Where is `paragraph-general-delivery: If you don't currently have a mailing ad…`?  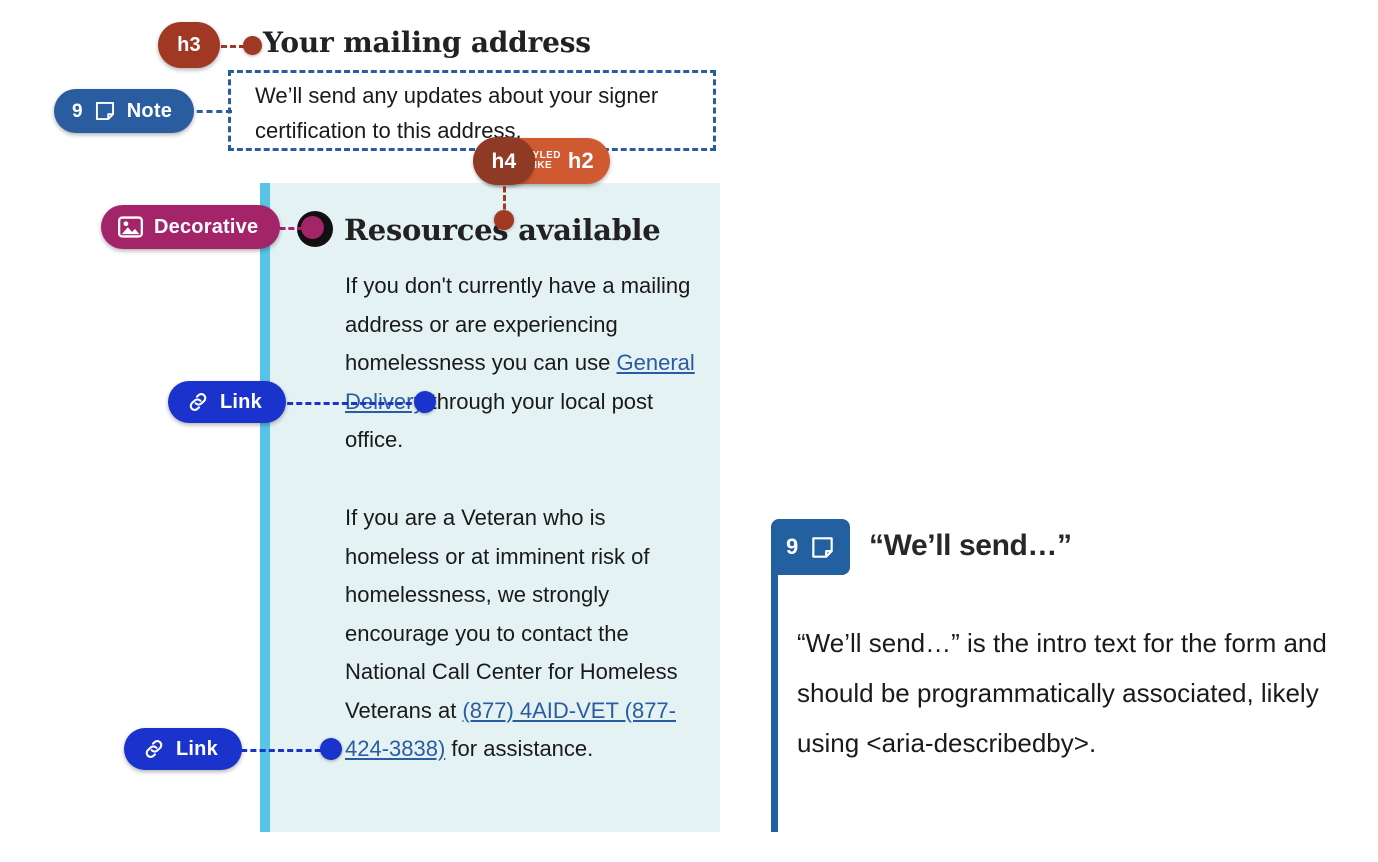
paragraph-general-delivery: If you don't currently have a mailing ad… is located at coordinates (521, 363).